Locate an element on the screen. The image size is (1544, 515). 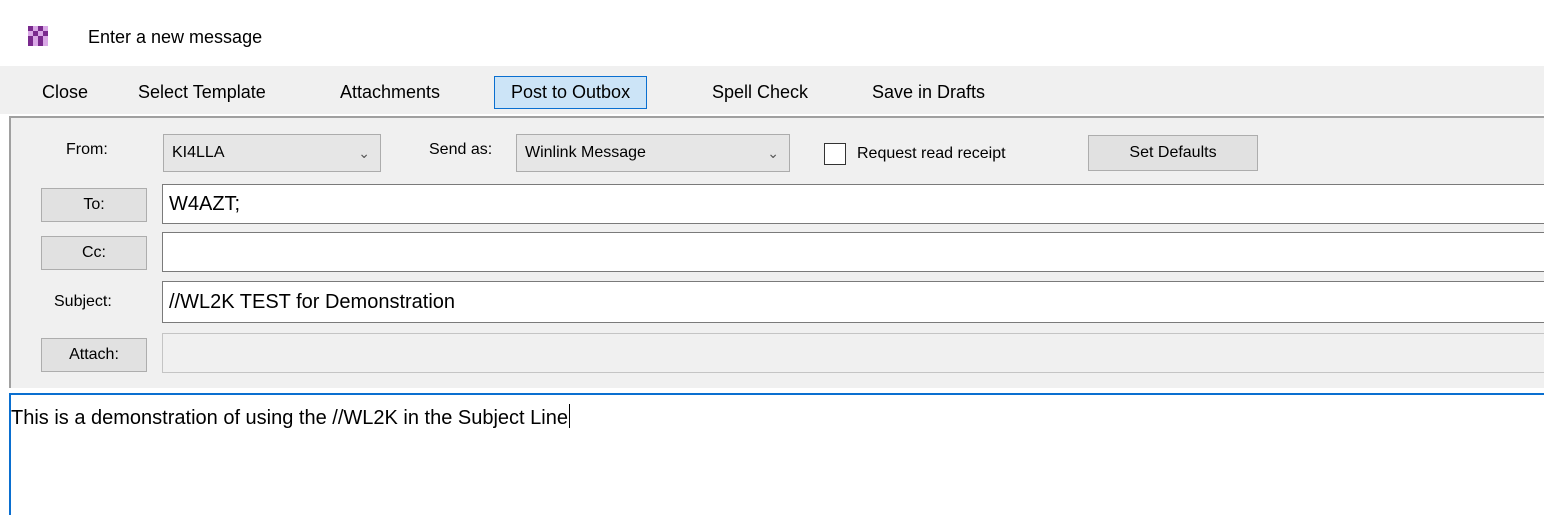
menu-post-to-outbox: Post to Outbox is located at coordinates (571, 92).